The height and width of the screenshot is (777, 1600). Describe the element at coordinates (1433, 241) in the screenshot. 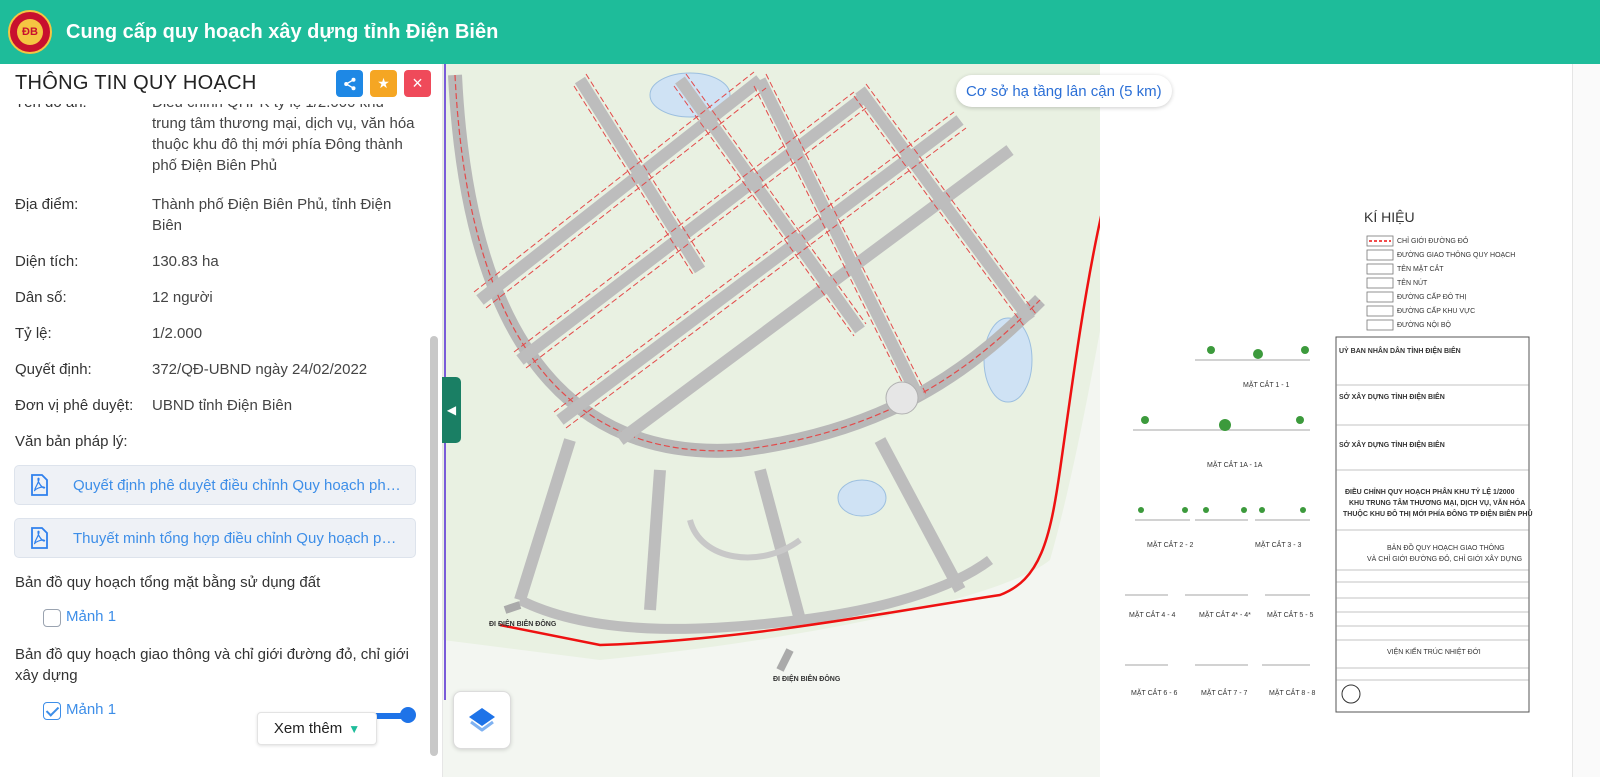

I see `legend-item: CHỈ GIỚI ĐƯỜNG ĐỎ` at that location.